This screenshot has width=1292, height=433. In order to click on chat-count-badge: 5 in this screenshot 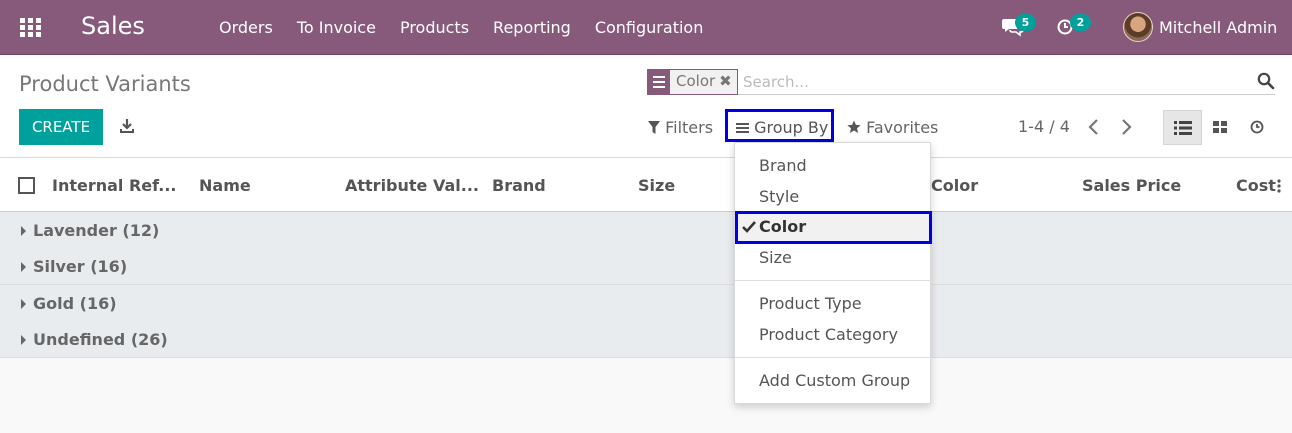, I will do `click(1025, 22)`.